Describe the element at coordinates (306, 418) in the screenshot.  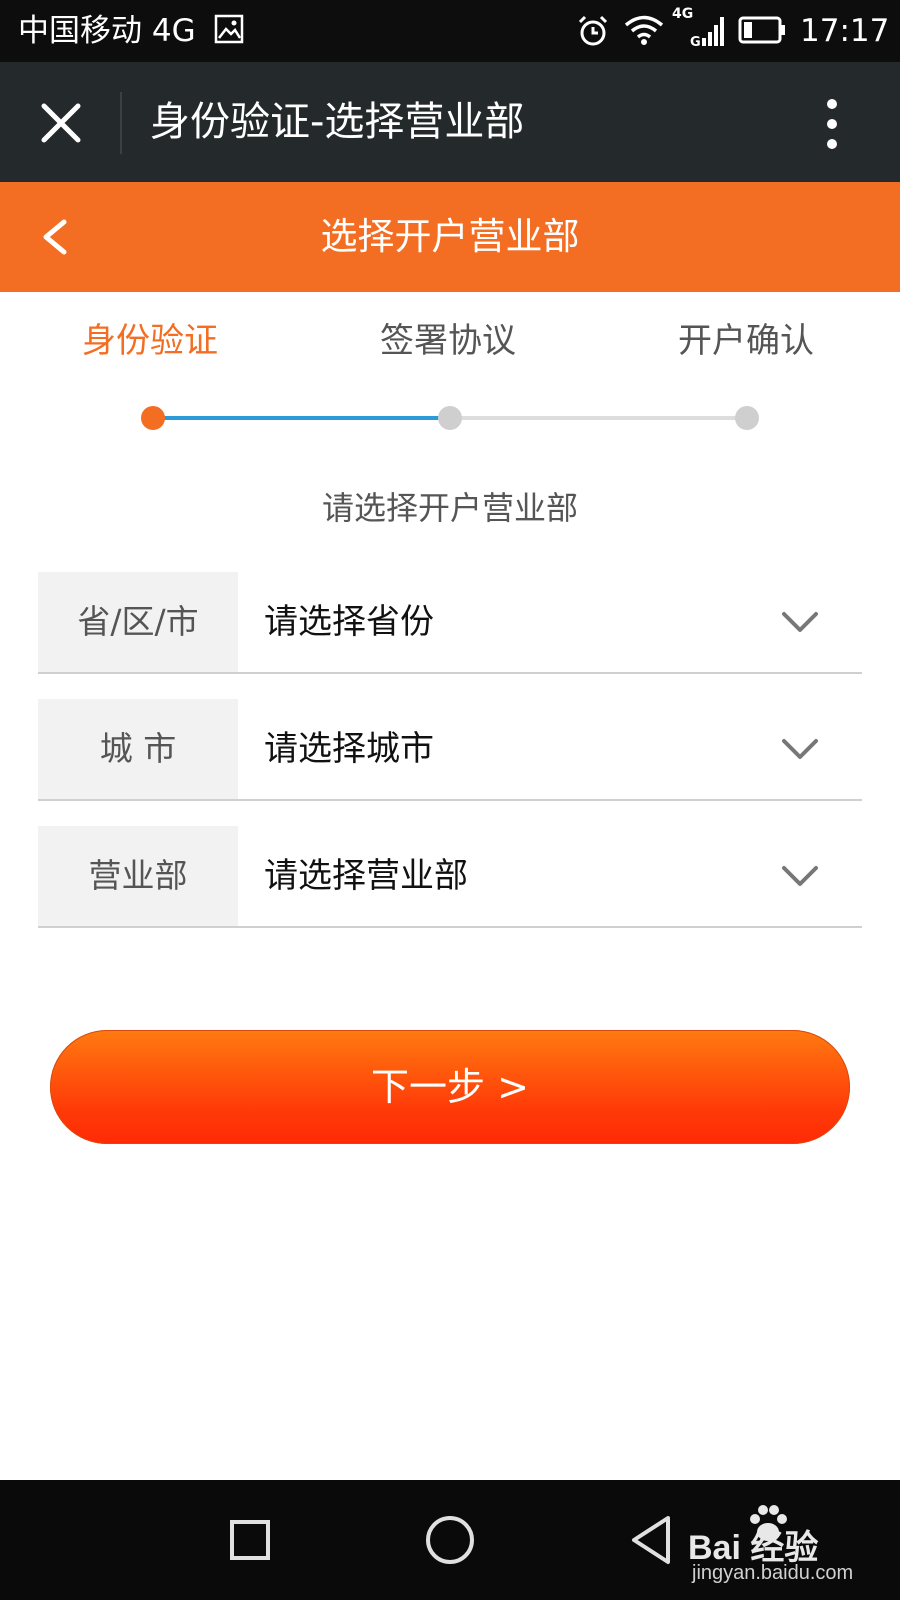
I see `step-progress-line-active` at that location.